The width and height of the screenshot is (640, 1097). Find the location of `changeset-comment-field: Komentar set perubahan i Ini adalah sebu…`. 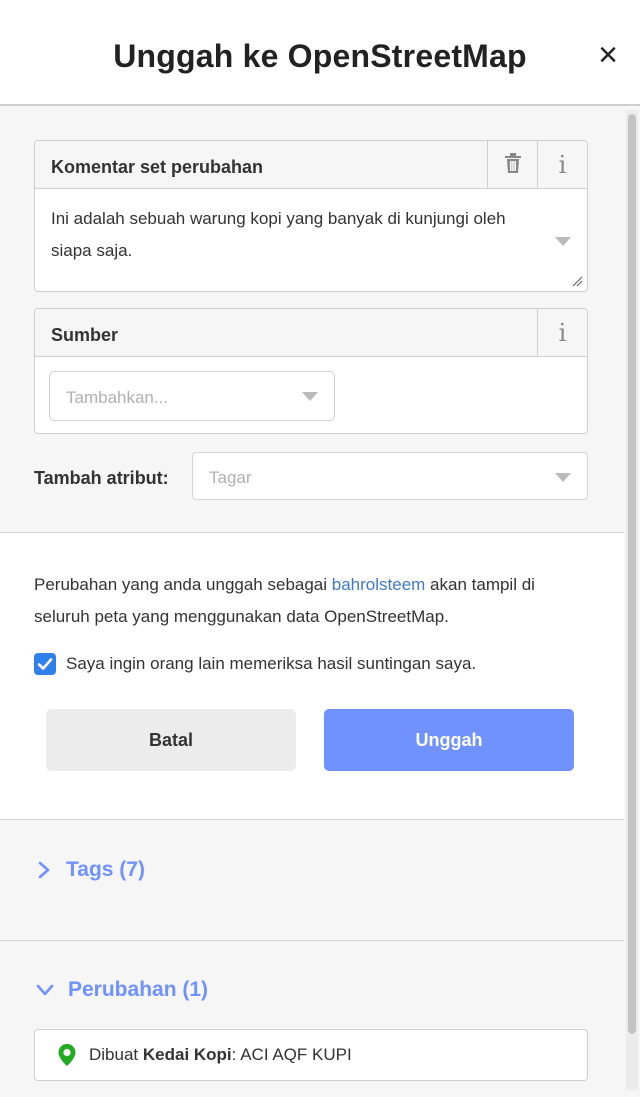

changeset-comment-field: Komentar set perubahan i Ini adalah sebu… is located at coordinates (311, 216).